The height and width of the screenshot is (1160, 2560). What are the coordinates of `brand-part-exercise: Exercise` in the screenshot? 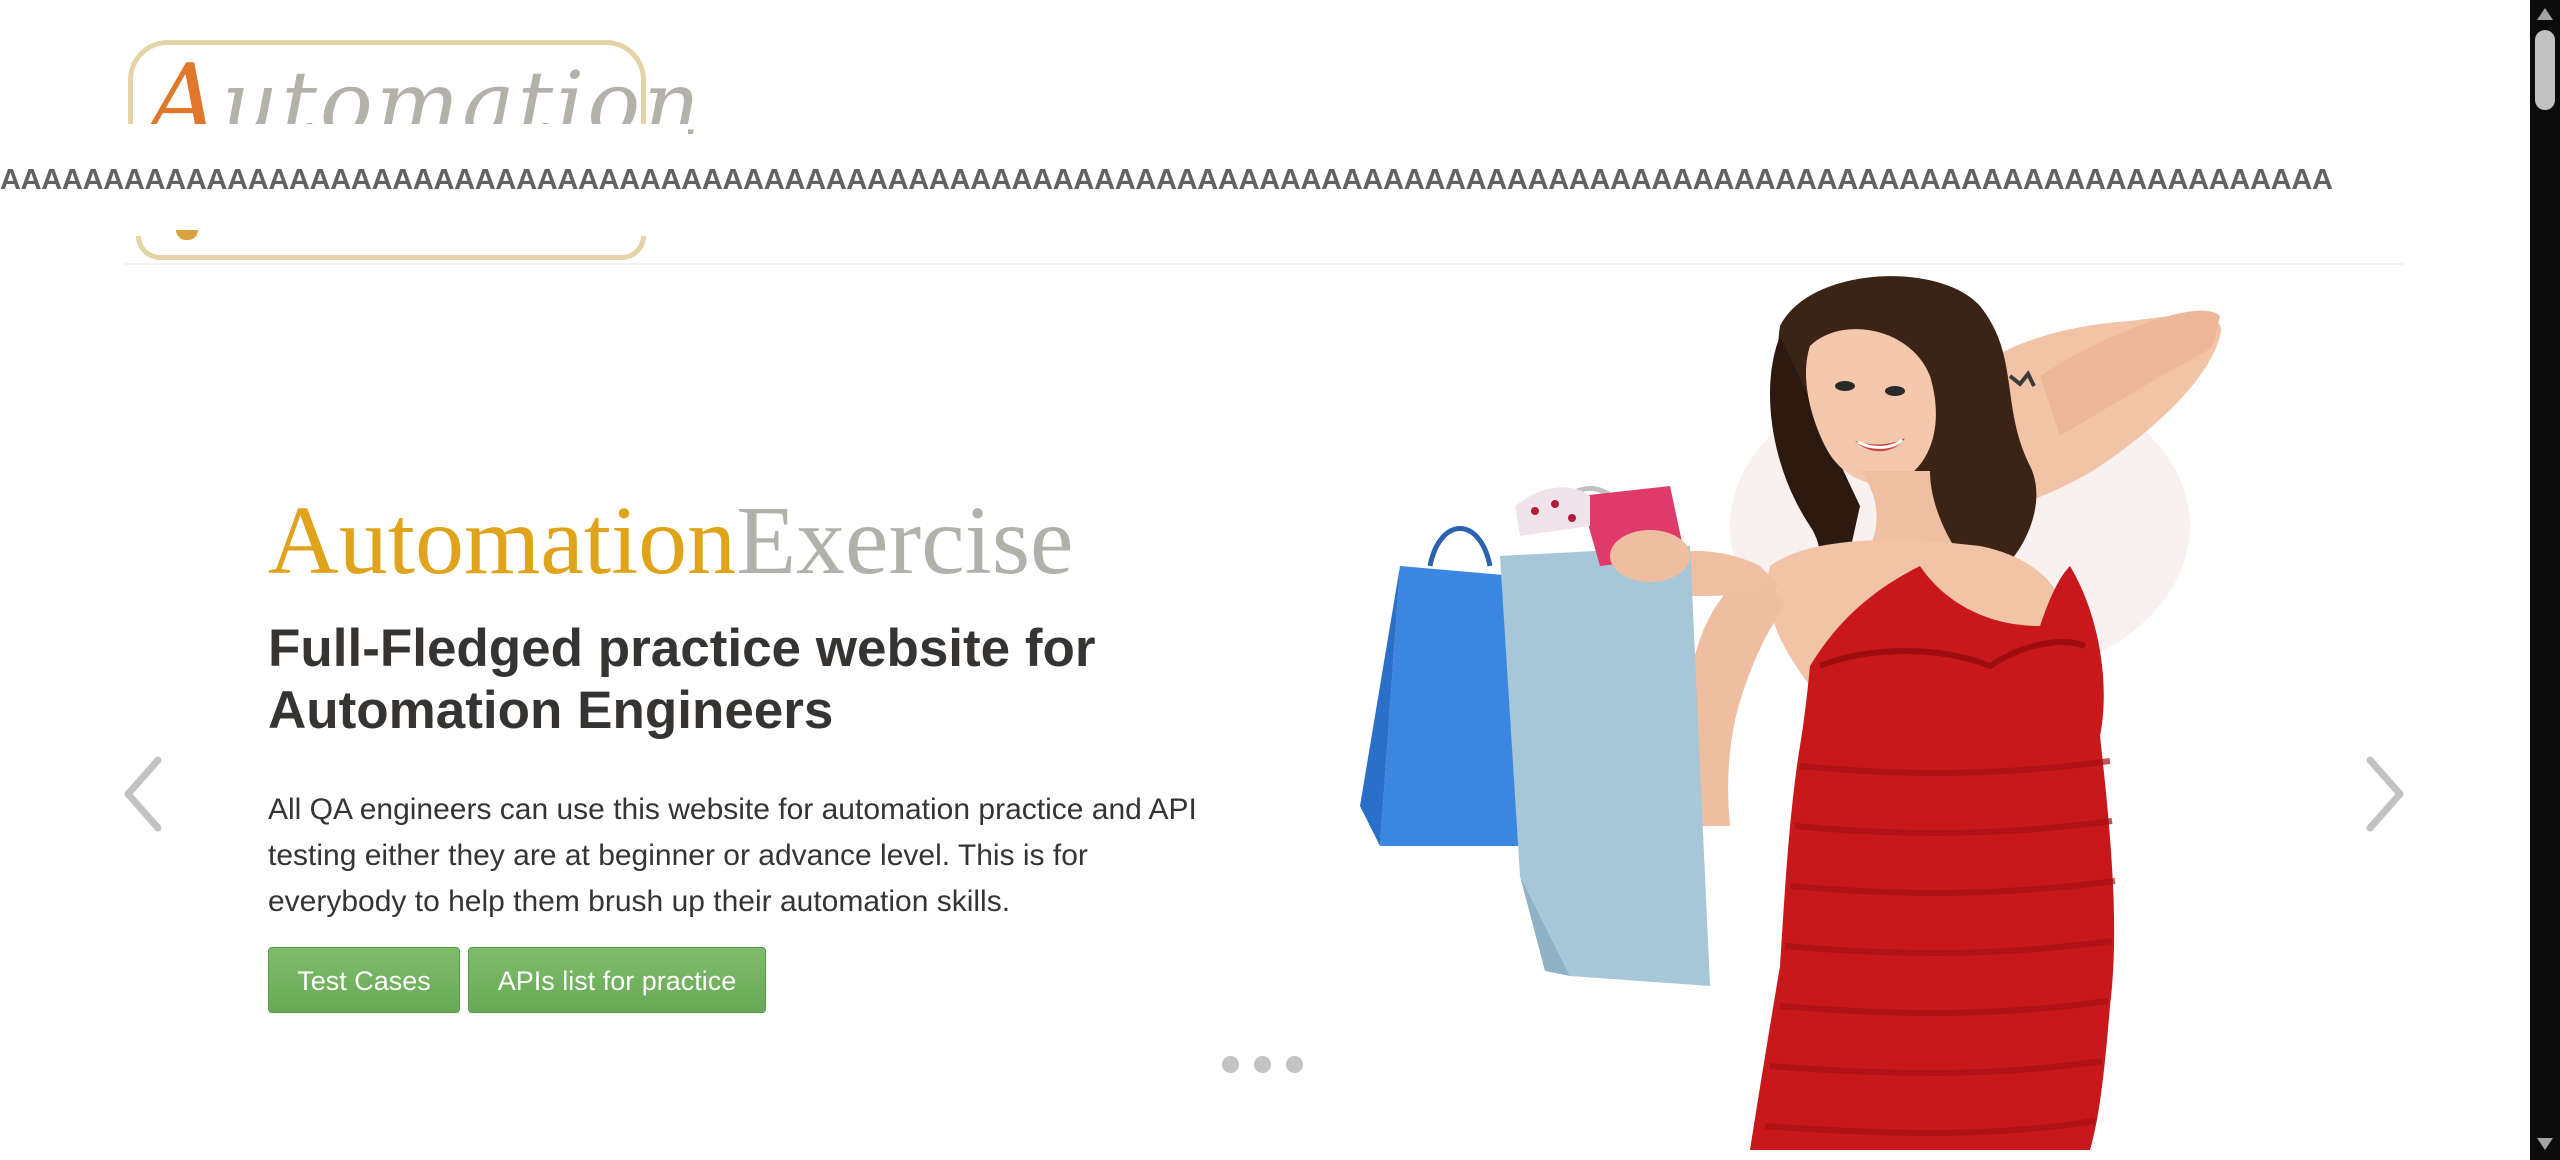 It's located at (905, 541).